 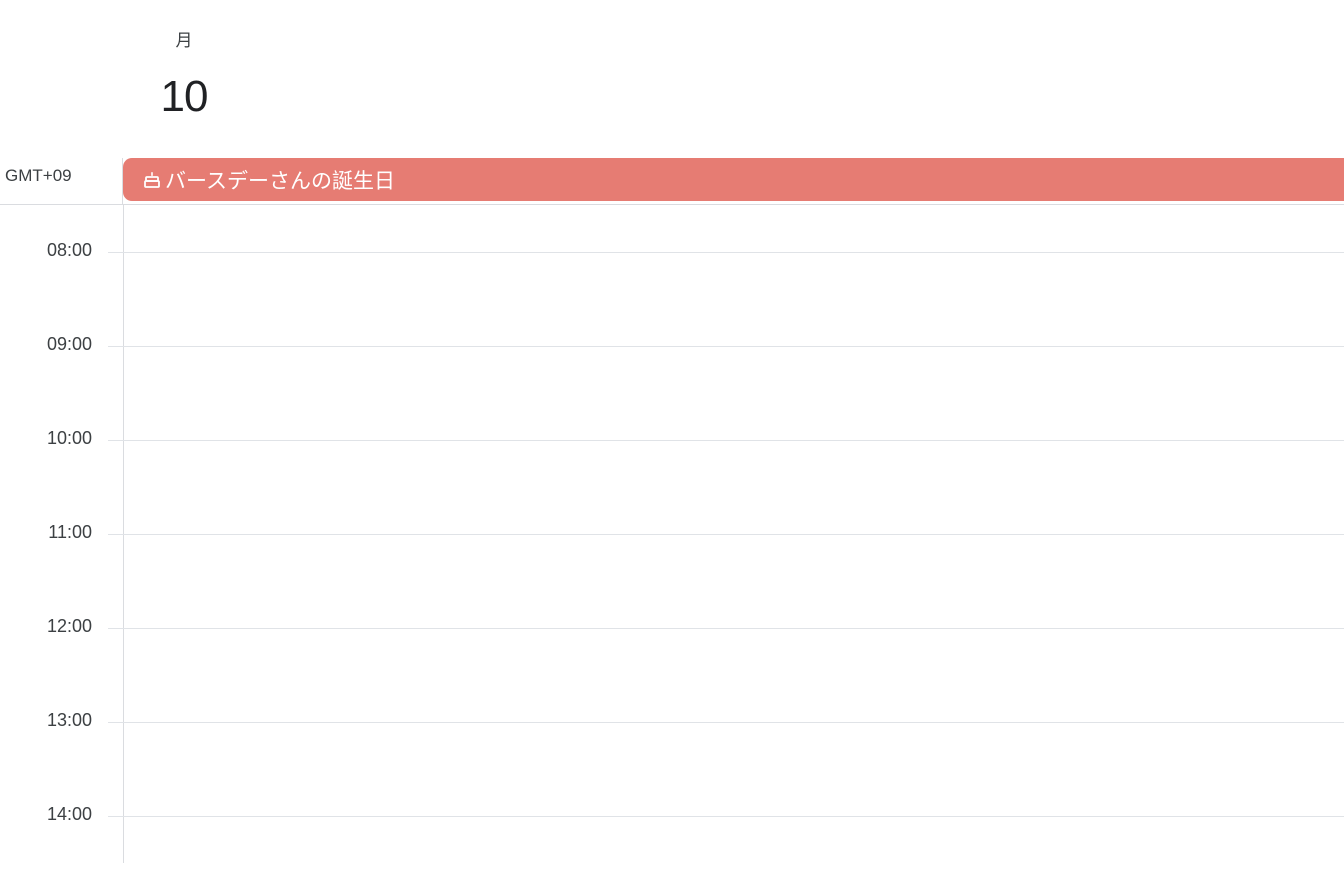 I want to click on hour-label: 10:00, so click(x=69, y=438).